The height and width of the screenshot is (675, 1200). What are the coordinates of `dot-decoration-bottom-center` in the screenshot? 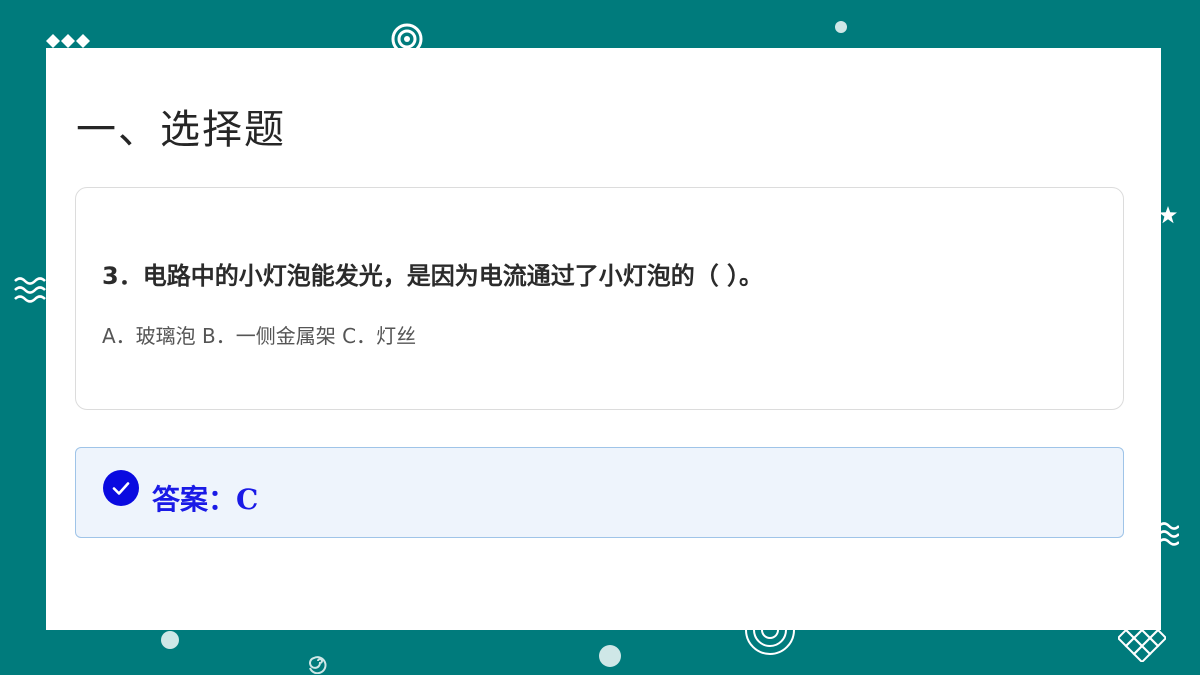 It's located at (610, 656).